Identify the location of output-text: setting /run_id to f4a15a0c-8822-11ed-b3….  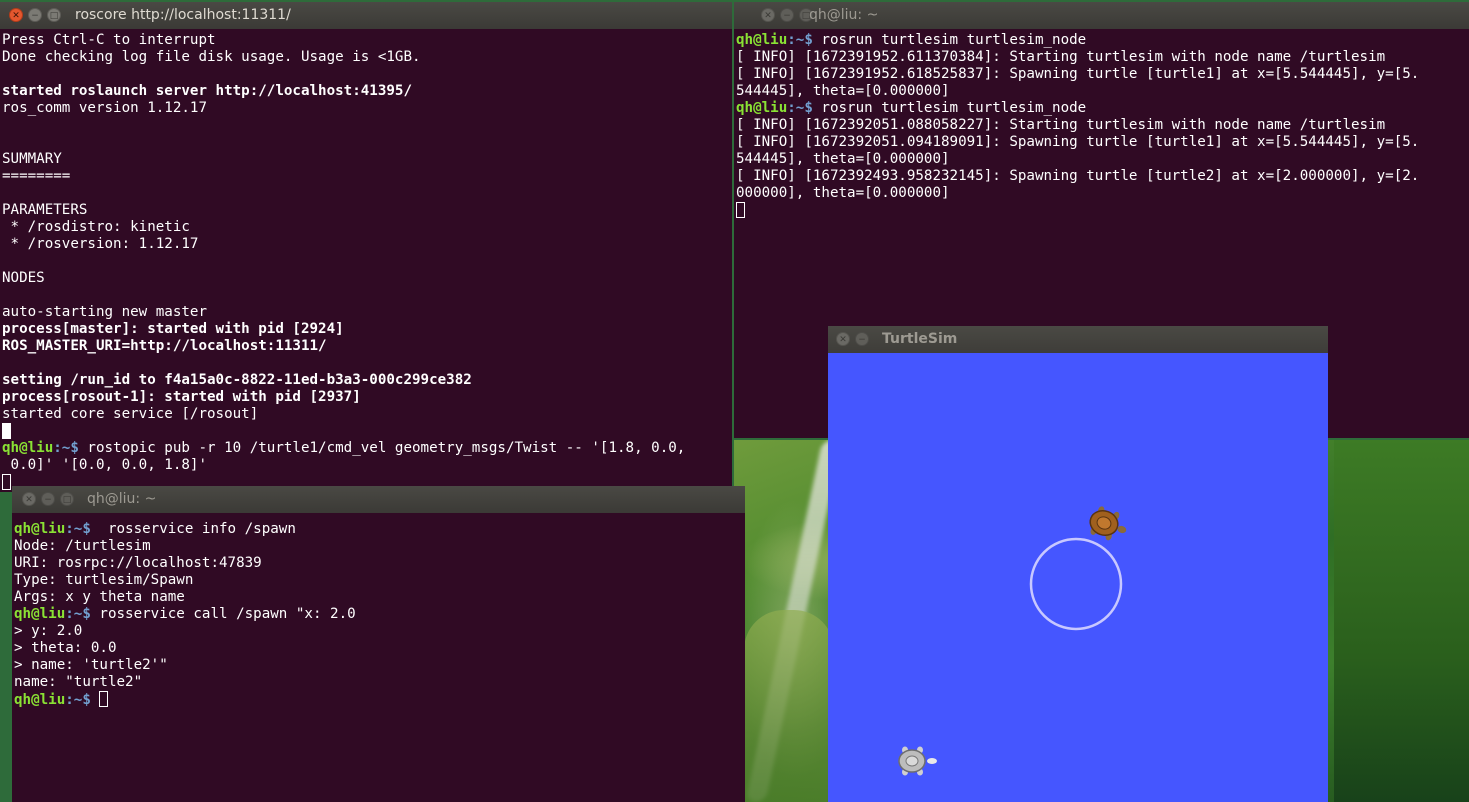
(237, 380).